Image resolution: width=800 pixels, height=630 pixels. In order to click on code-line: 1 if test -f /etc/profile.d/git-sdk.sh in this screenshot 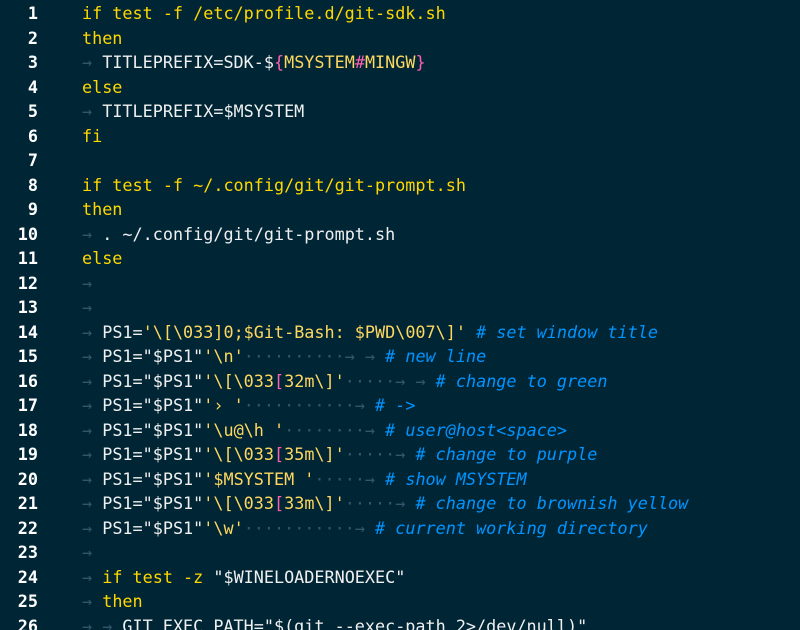, I will do `click(400, 13)`.